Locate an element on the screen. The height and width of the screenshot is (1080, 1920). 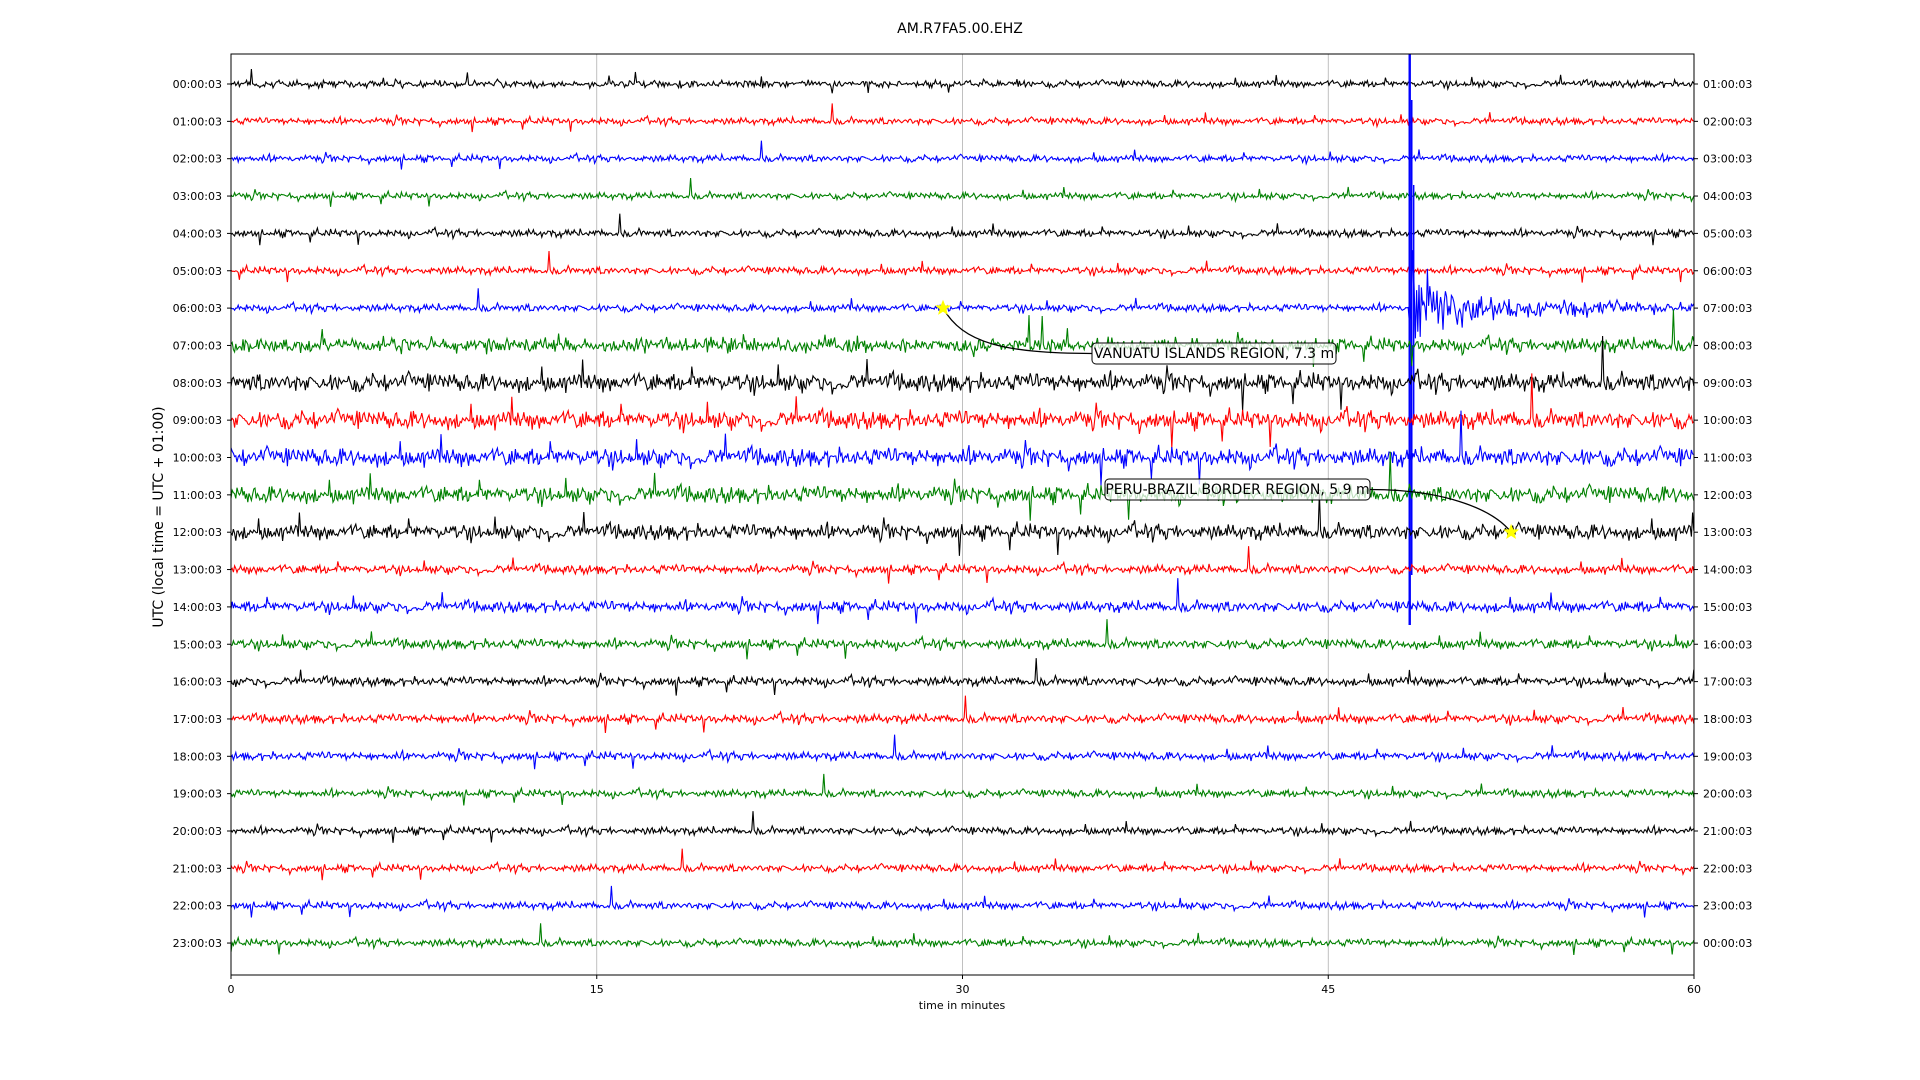
y-tick-label-left: 22:00:03 is located at coordinates (197, 906).